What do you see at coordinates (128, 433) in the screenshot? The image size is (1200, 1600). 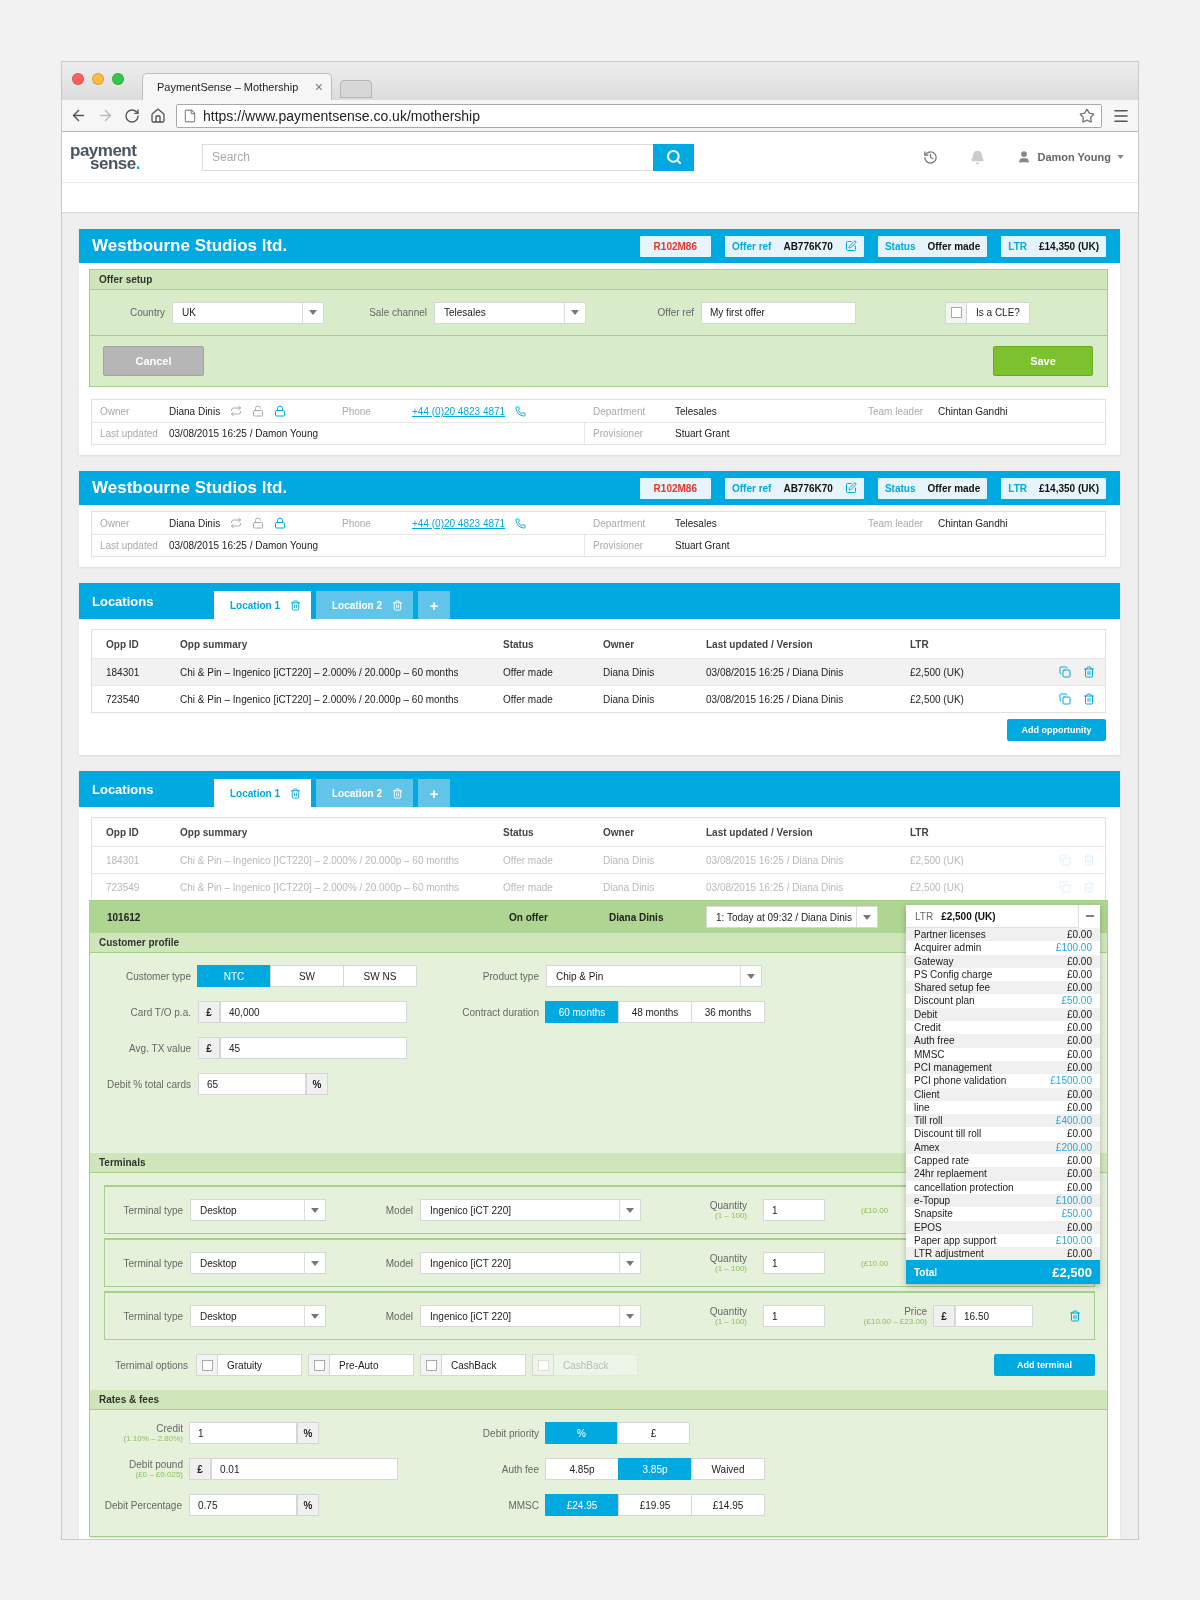 I see `info-label: Last updated` at bounding box center [128, 433].